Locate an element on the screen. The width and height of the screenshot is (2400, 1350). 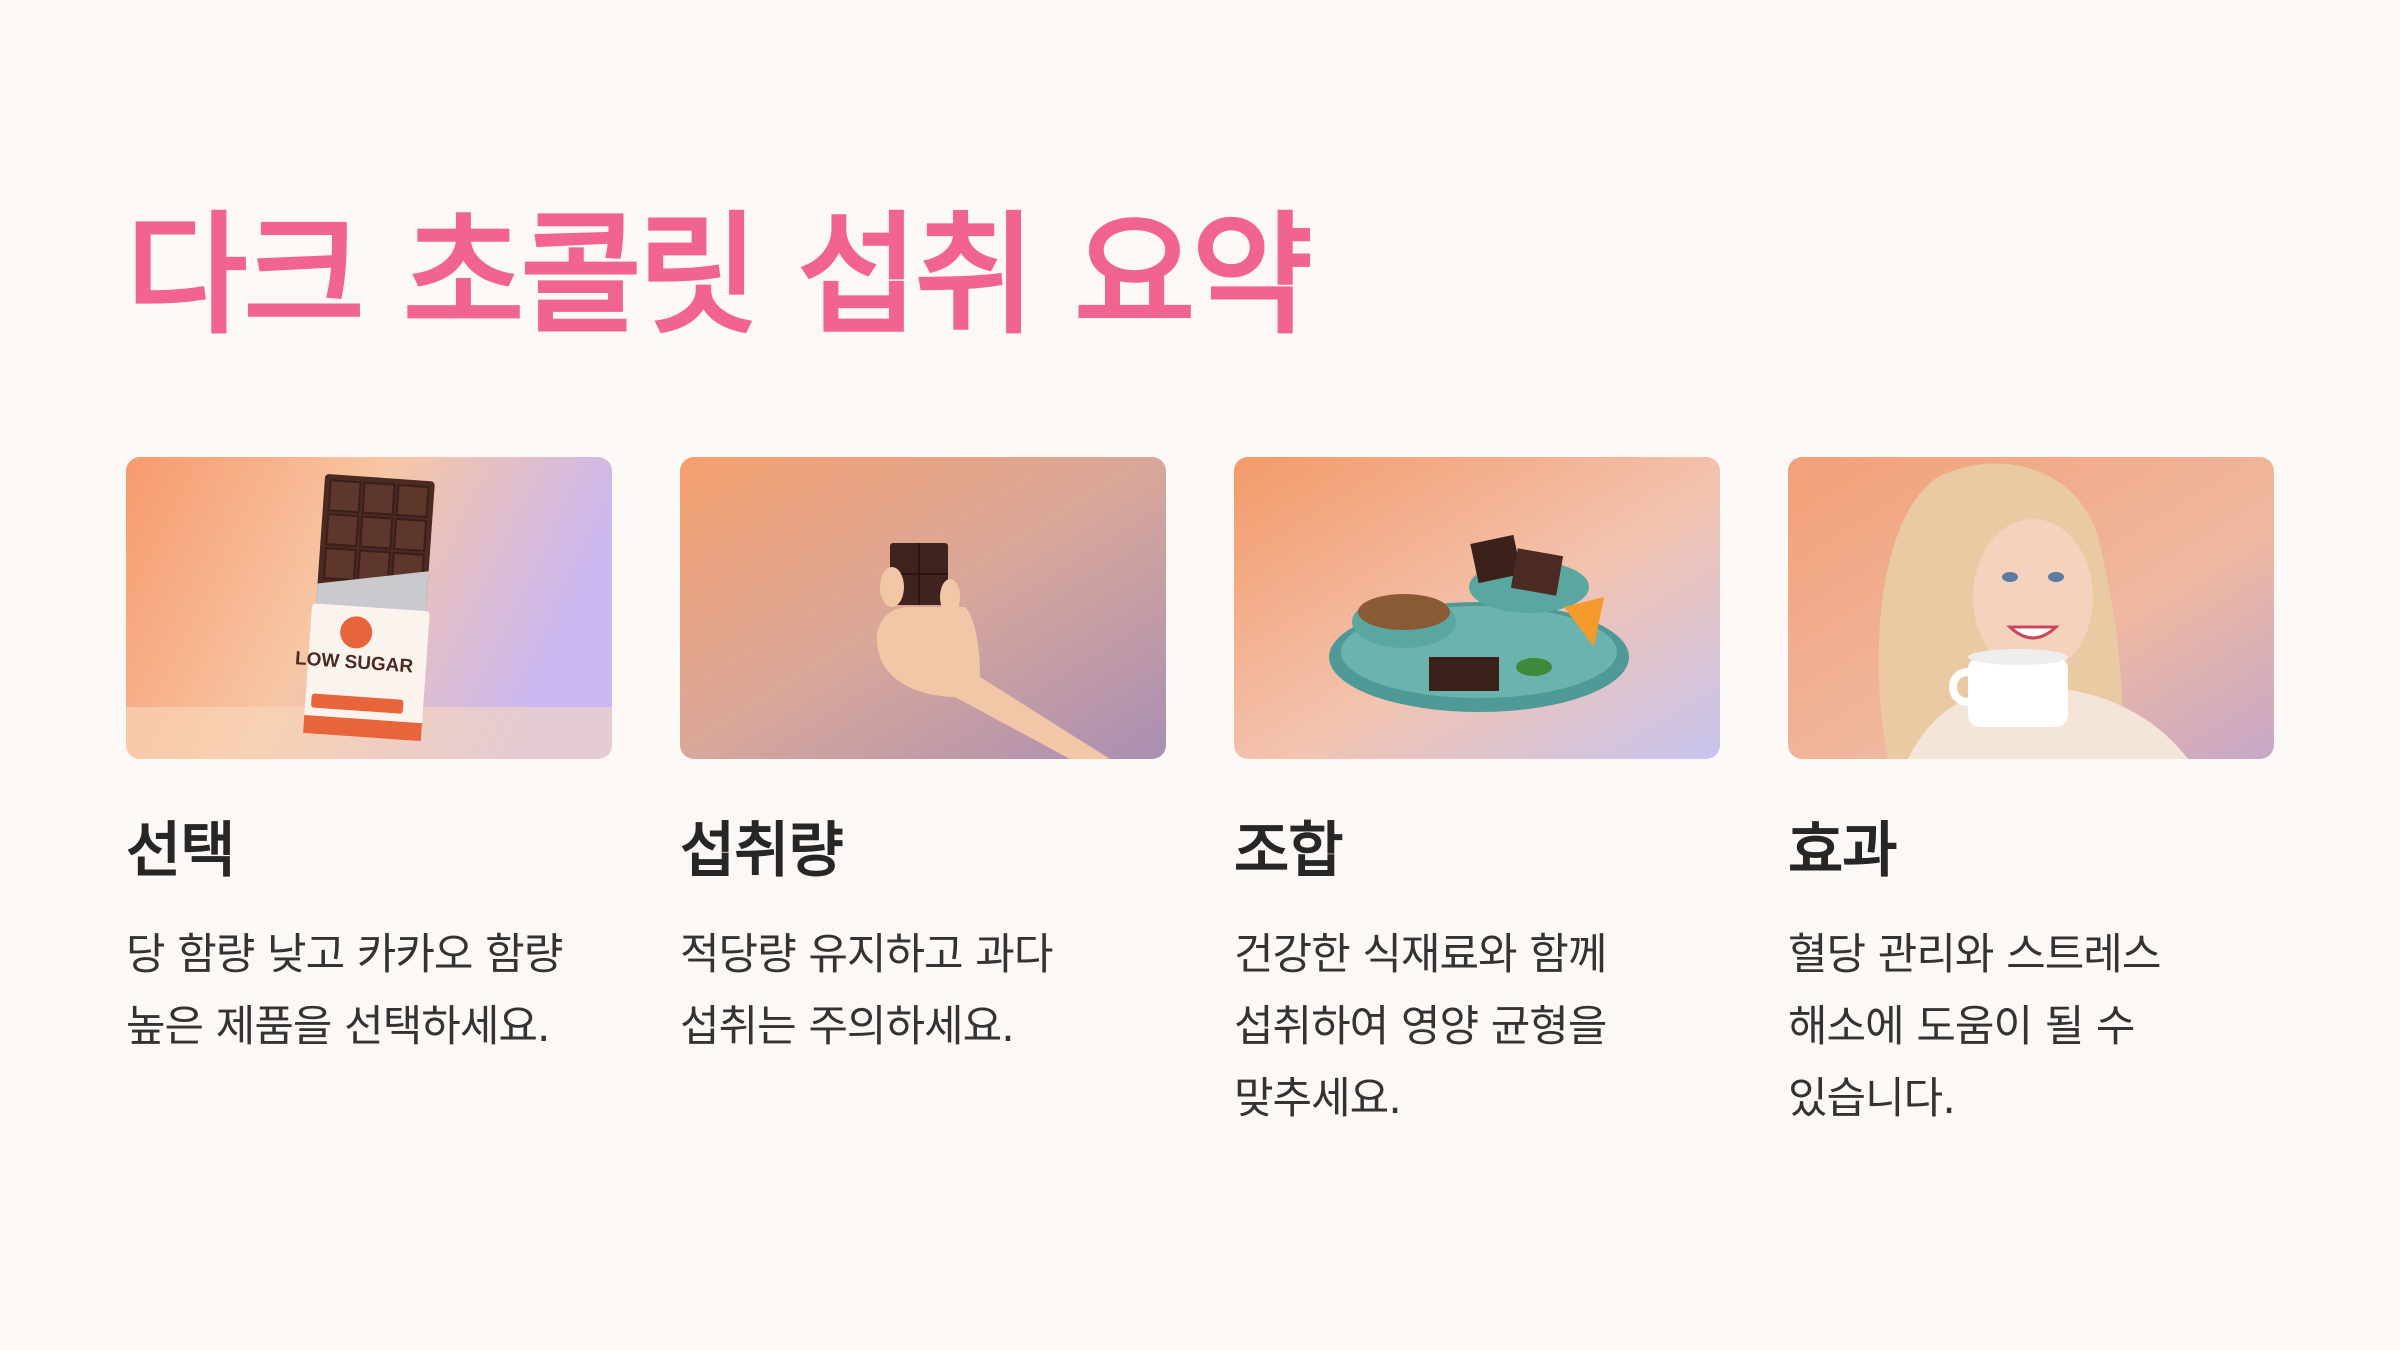
card-title: 선택 is located at coordinates (180, 851).